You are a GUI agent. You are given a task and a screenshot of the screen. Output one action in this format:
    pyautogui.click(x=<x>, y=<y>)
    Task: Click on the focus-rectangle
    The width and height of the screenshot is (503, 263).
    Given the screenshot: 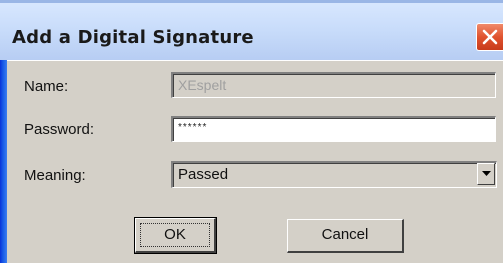 What is the action you would take?
    pyautogui.click(x=175, y=235)
    